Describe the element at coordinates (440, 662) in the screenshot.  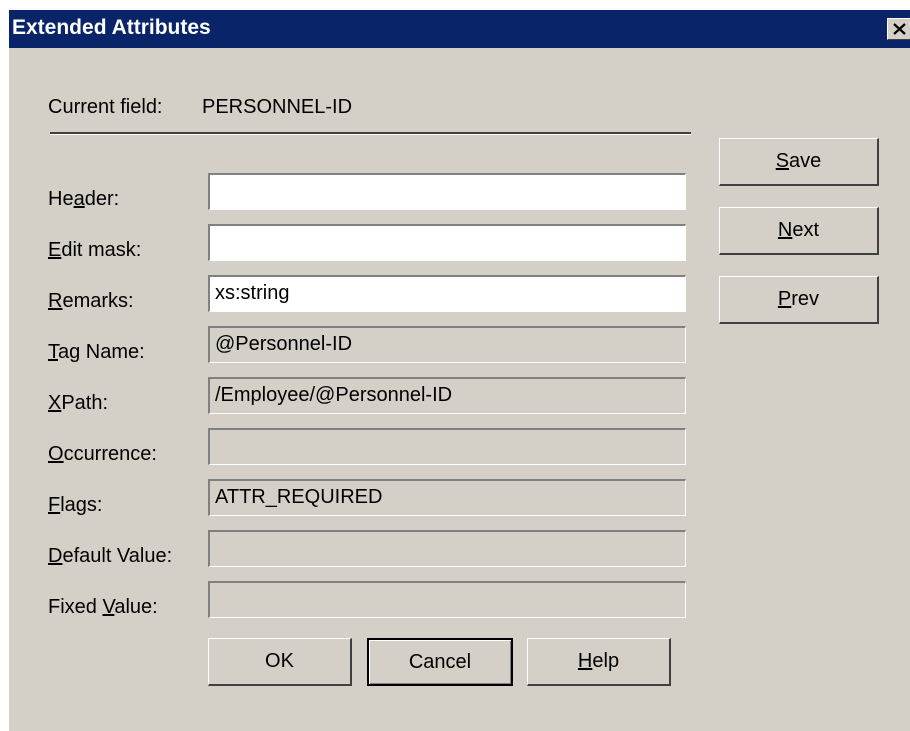
I see `cancel-button: Cancel` at that location.